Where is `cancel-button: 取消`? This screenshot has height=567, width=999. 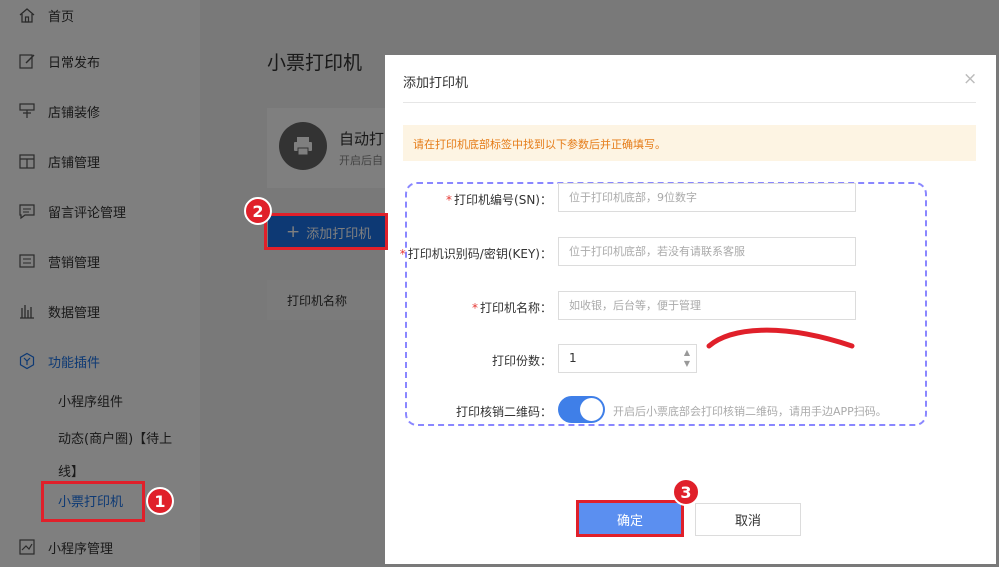 cancel-button: 取消 is located at coordinates (748, 519).